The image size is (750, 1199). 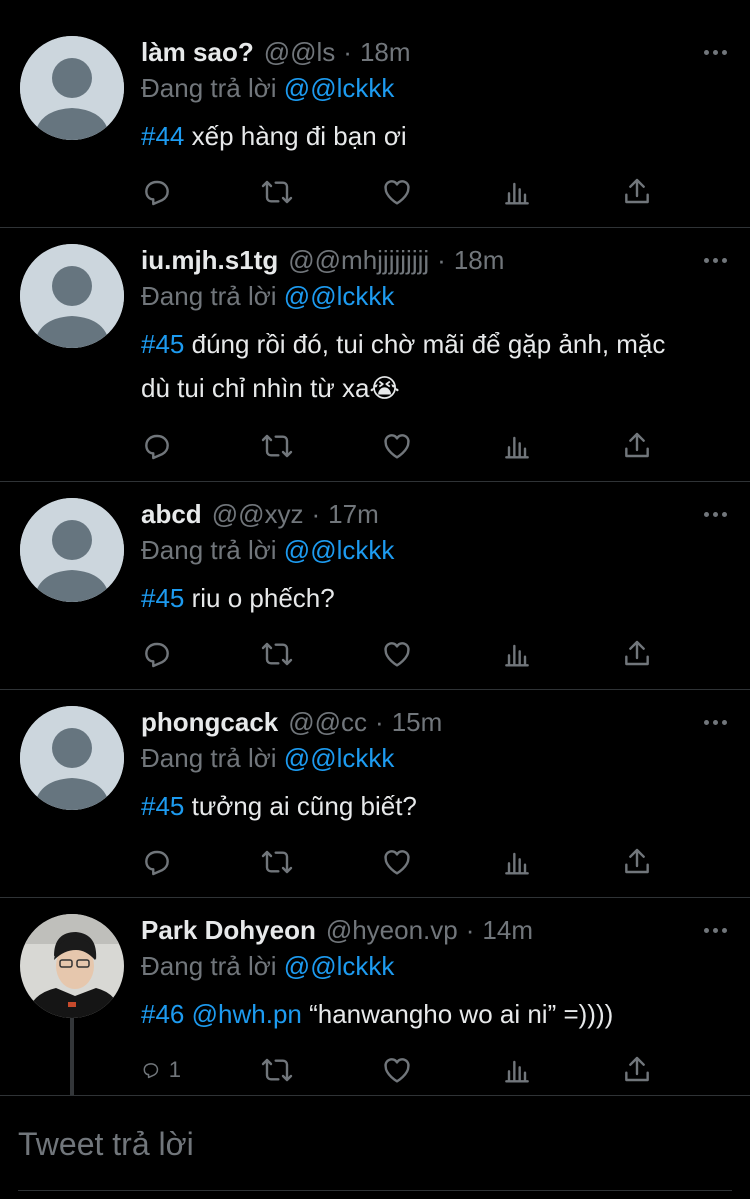 I want to click on hashtag: #44, so click(x=162, y=136).